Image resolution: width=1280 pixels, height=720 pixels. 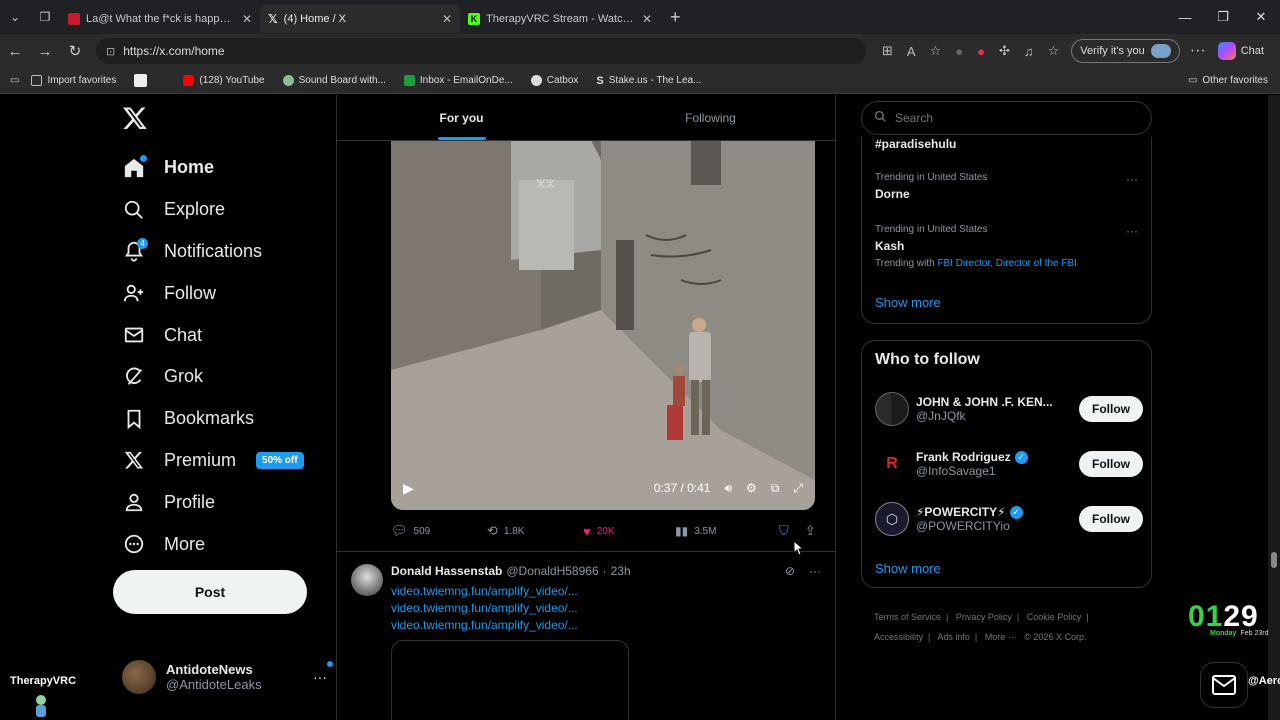 I want to click on footer-link: Privacy Policy, so click(x=984, y=617).